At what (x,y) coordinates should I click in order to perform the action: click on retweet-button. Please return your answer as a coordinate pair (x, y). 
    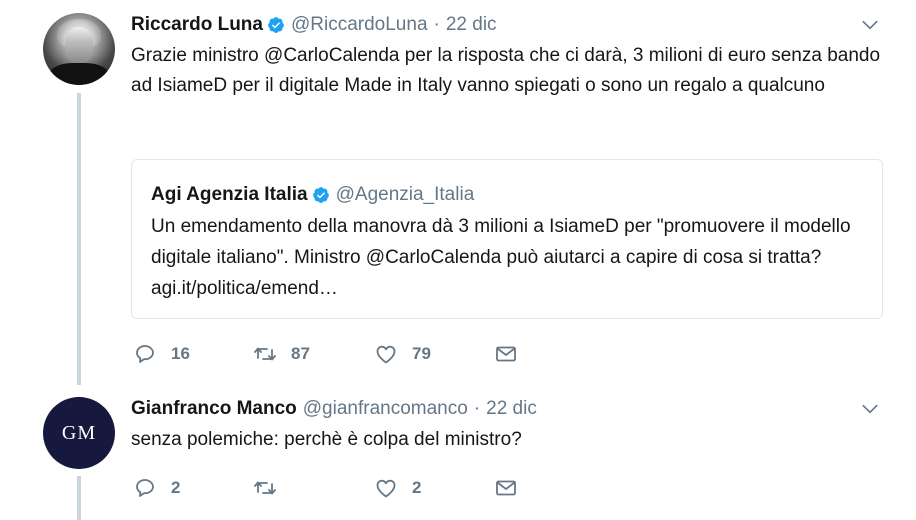
    Looking at the image, I should click on (272, 488).